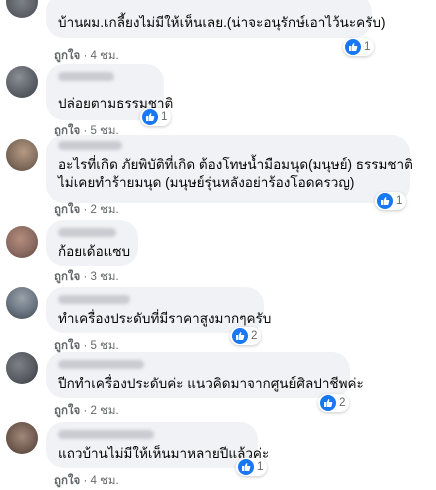  What do you see at coordinates (164, 453) in the screenshot?
I see `comment-text: แถวบ้านไม่มีให้เห็นมาหลายปีแล้วค่ะ` at bounding box center [164, 453].